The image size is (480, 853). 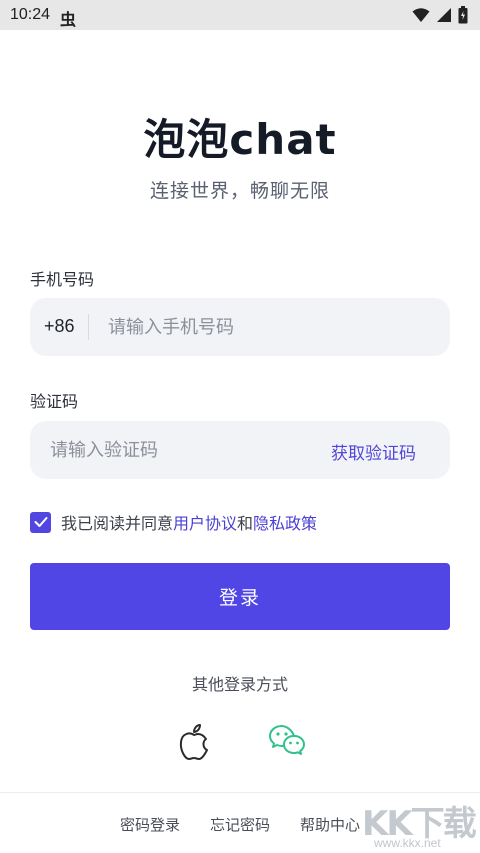 I want to click on agreement-conjunction: 和, so click(x=245, y=523).